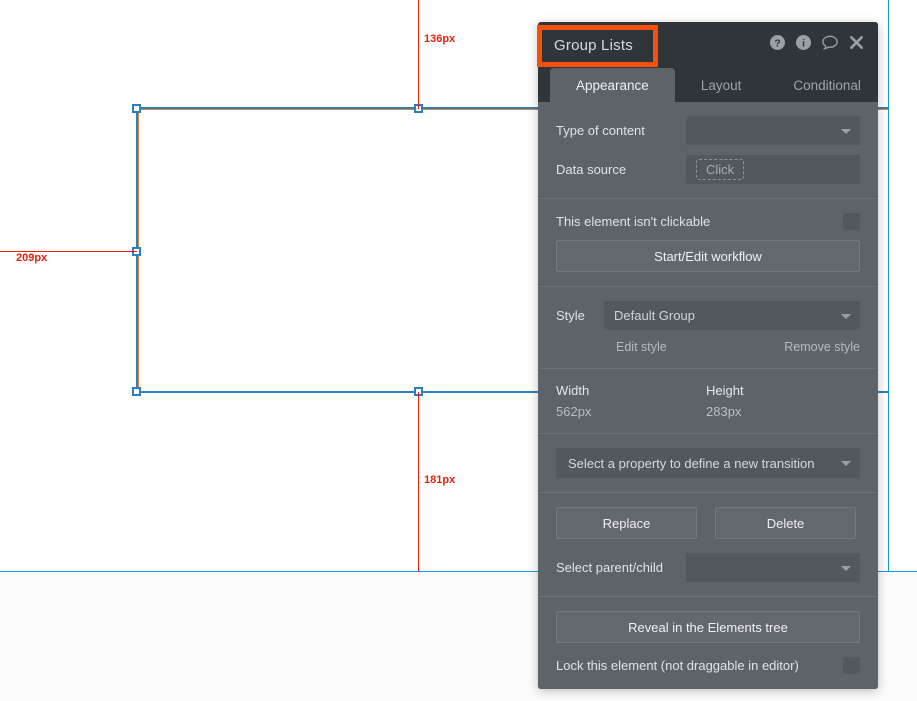 Image resolution: width=917 pixels, height=701 pixels. I want to click on close-icon, so click(856, 45).